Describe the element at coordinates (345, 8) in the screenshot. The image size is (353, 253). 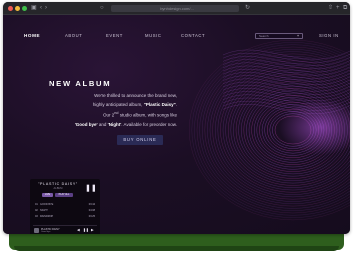
I see `tabs-overview-icon: ⧉` at that location.